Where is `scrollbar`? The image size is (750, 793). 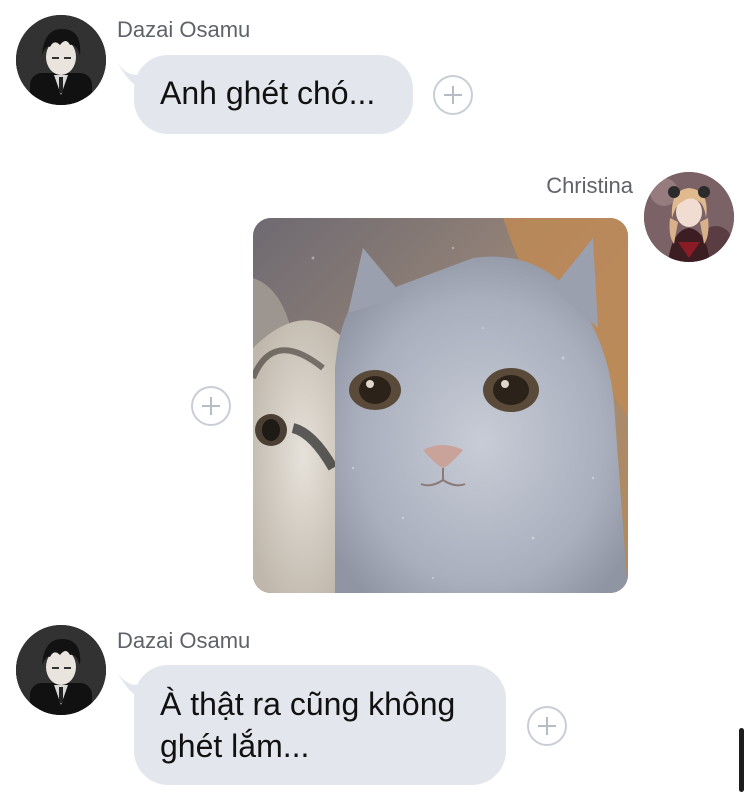 scrollbar is located at coordinates (741, 760).